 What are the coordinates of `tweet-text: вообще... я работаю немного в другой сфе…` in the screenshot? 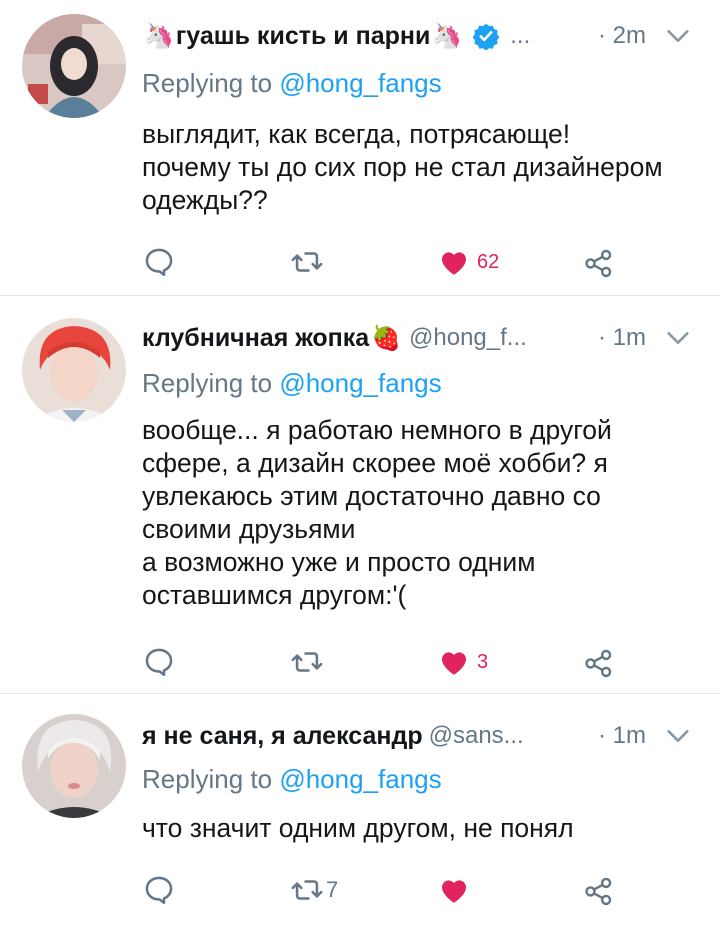 It's located at (377, 512).